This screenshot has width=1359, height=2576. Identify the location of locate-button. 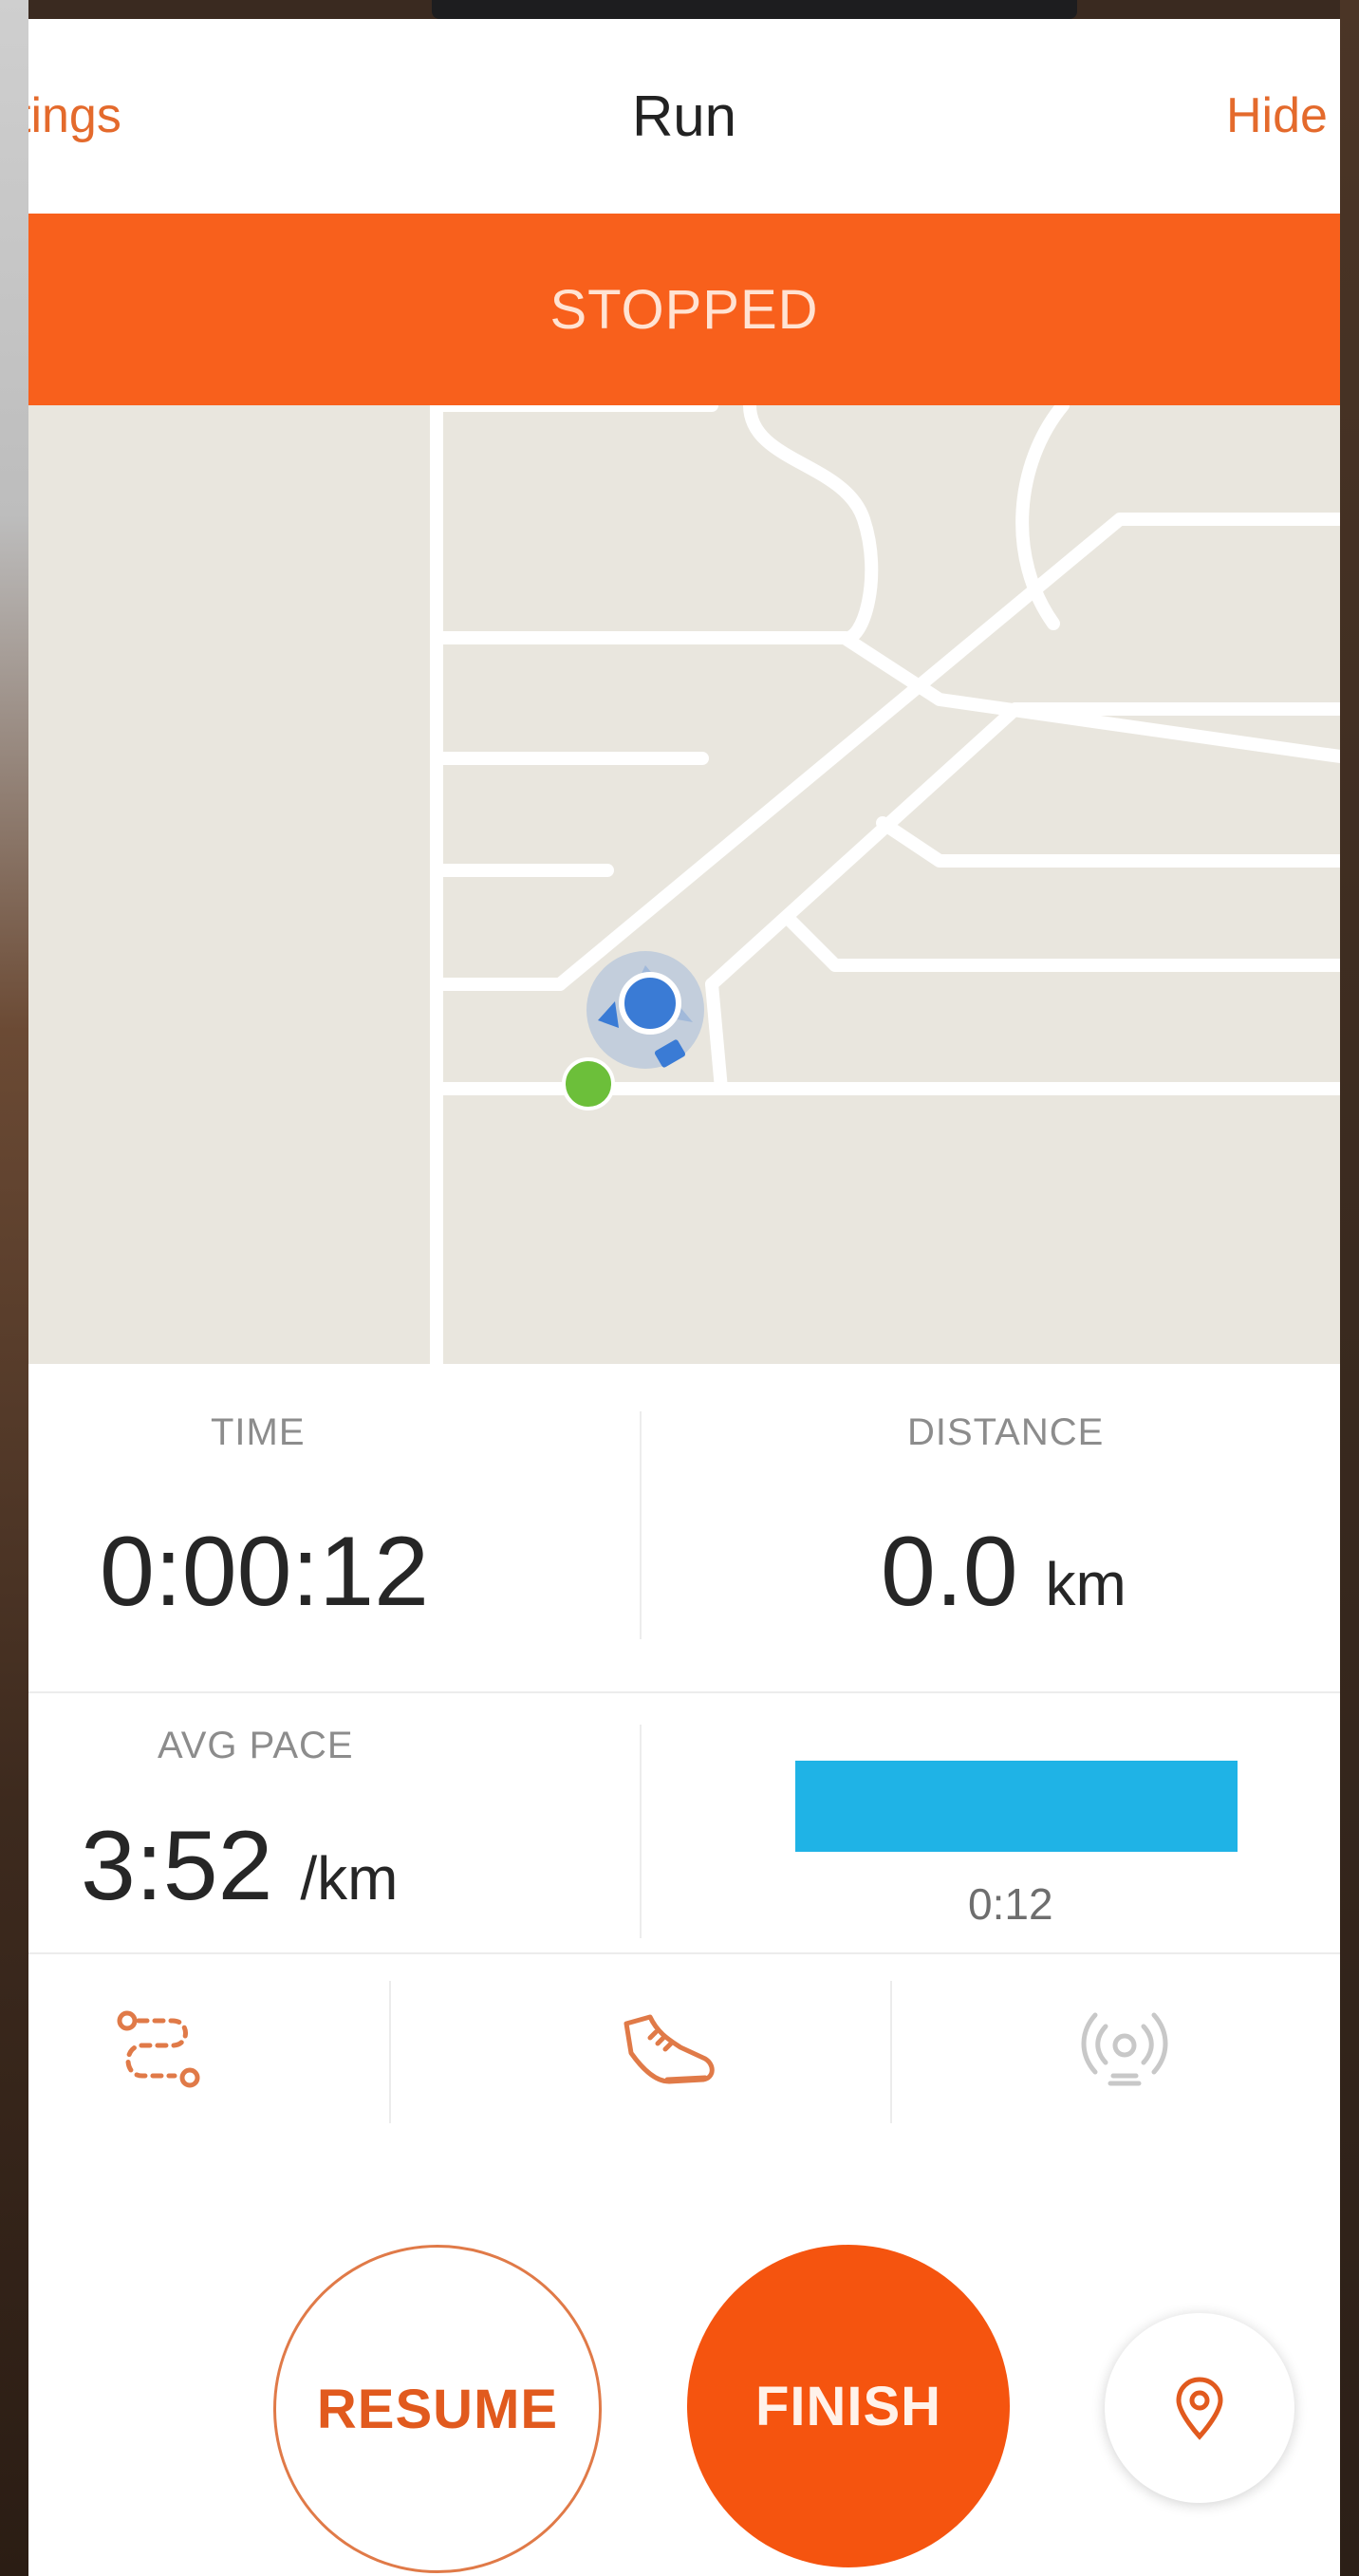
(1199, 2408).